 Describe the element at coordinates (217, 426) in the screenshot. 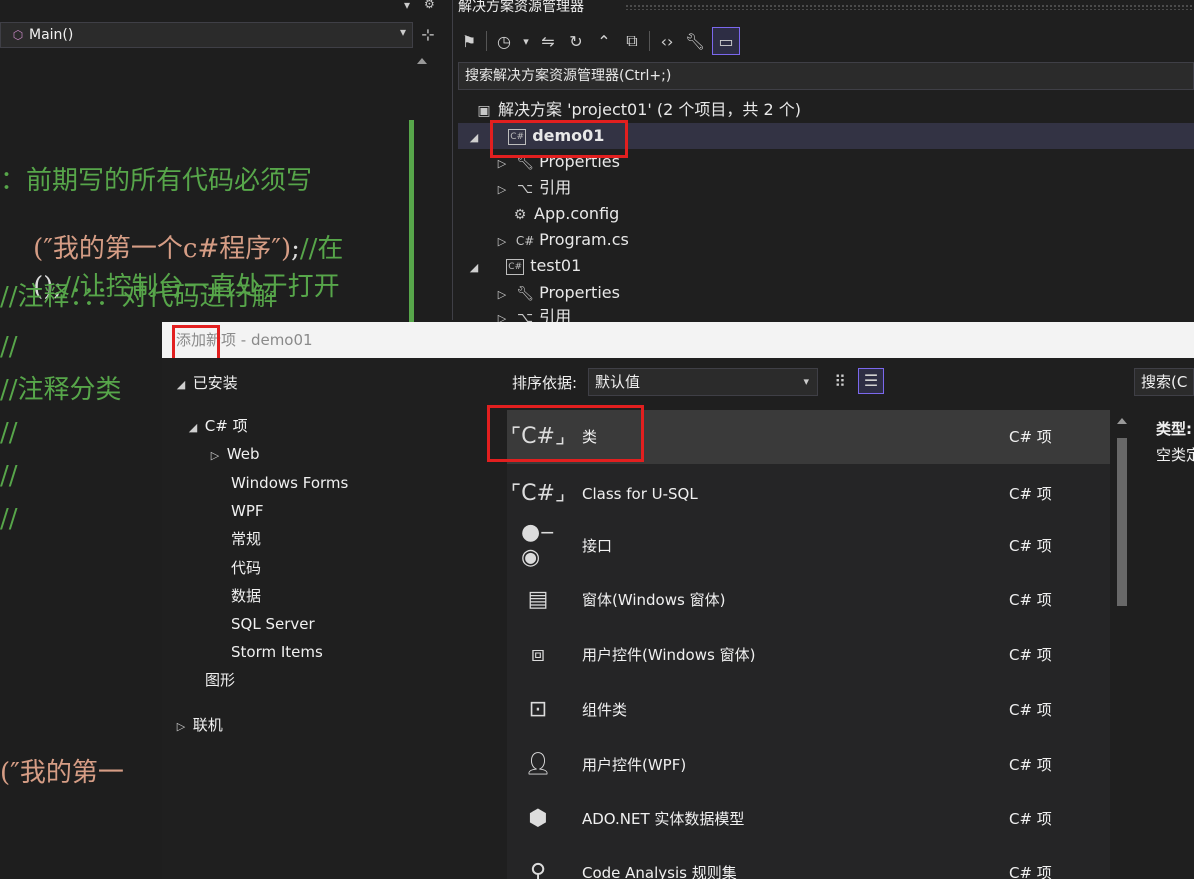

I see `category-csharp-items: ◢ C# 项` at that location.